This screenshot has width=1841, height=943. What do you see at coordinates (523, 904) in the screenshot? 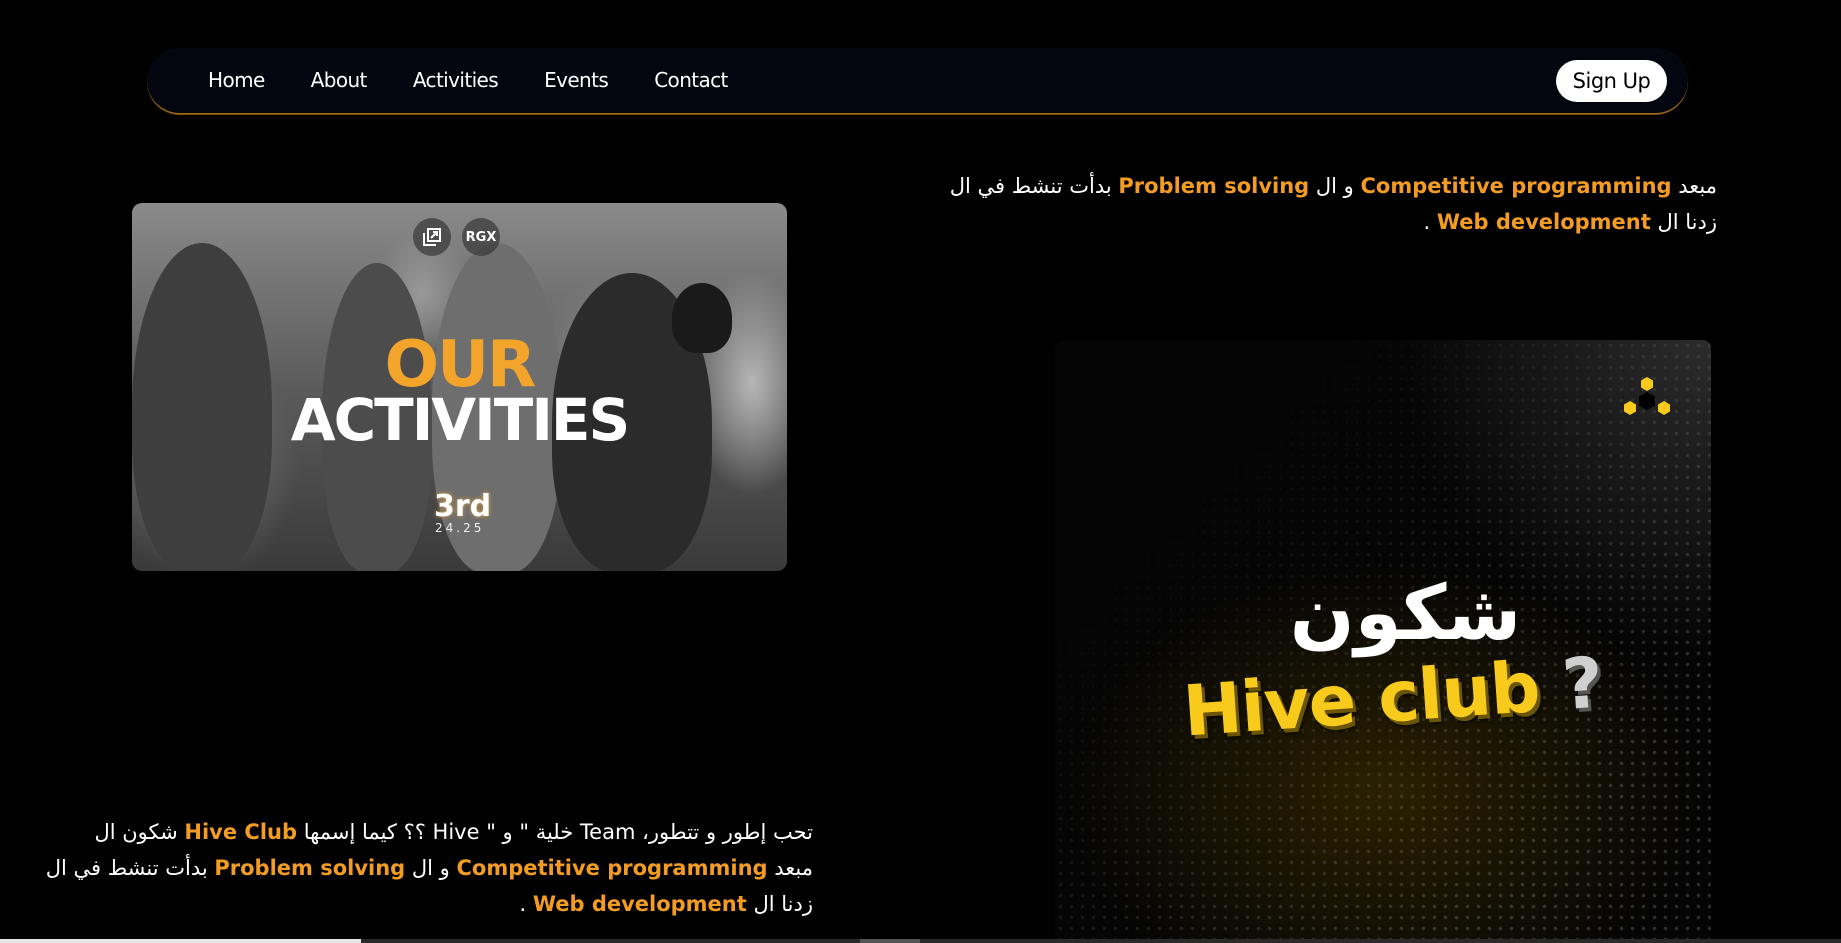
I see `about-text: .` at bounding box center [523, 904].